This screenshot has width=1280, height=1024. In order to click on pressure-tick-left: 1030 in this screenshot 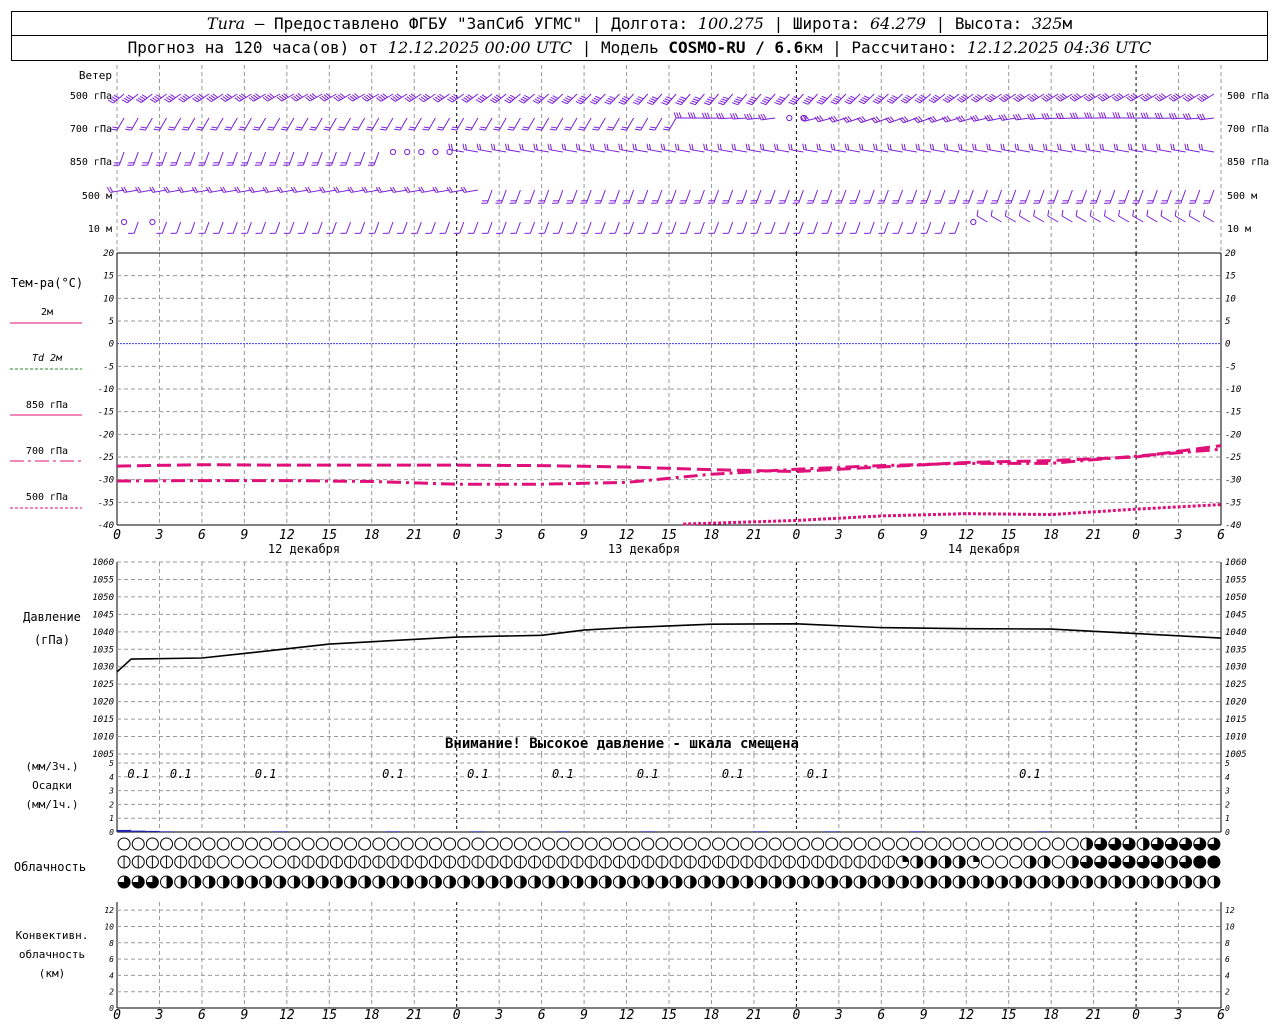, I will do `click(103, 668)`.